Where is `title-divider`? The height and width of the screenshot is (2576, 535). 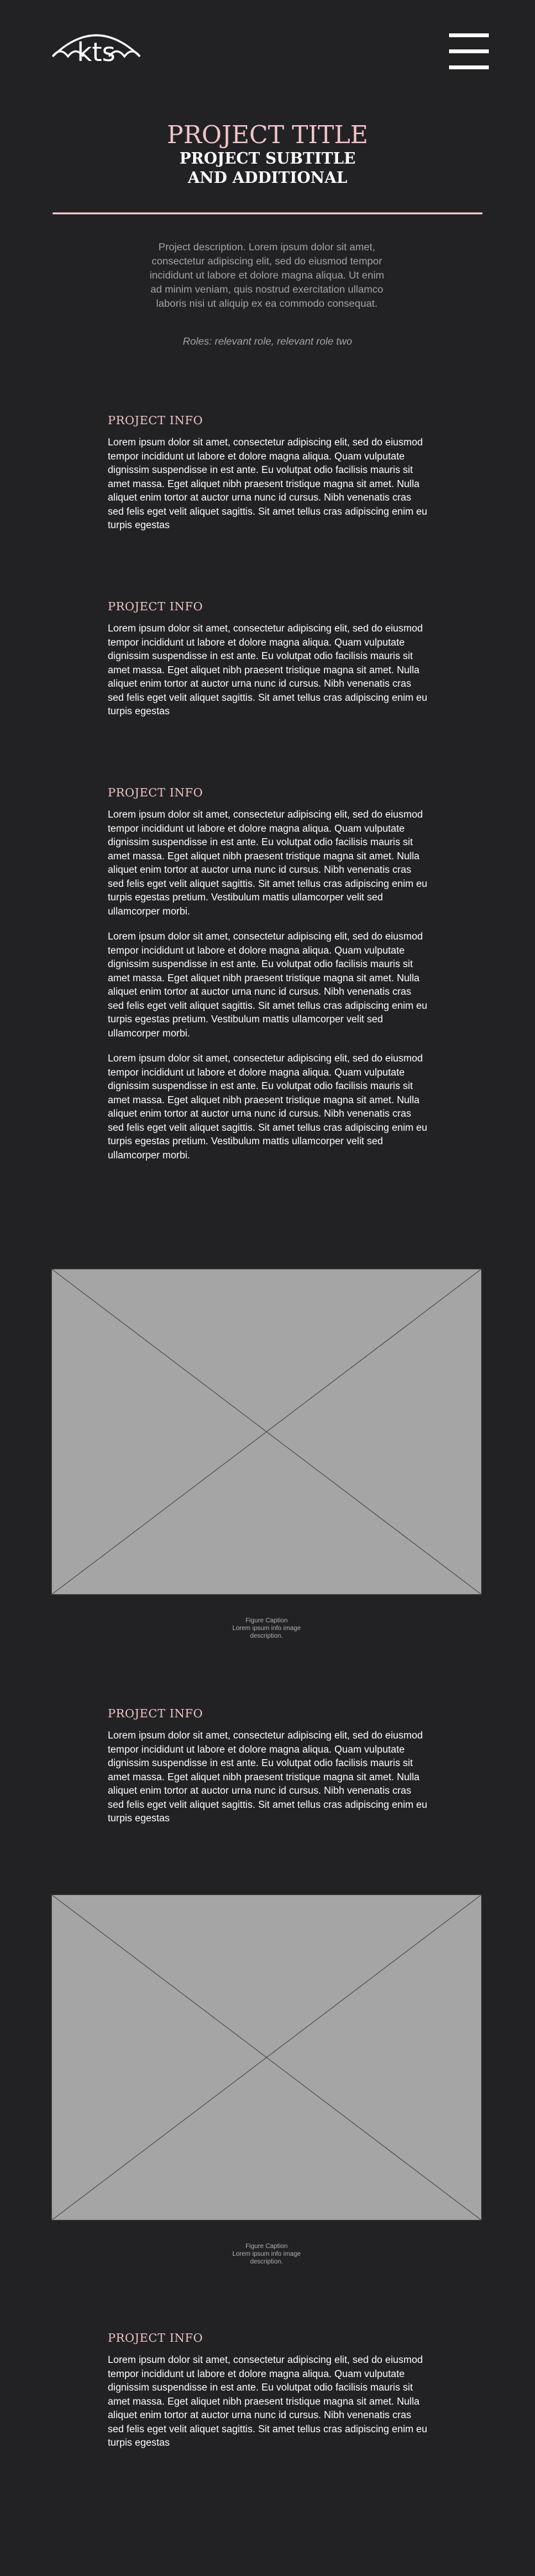
title-divider is located at coordinates (267, 213).